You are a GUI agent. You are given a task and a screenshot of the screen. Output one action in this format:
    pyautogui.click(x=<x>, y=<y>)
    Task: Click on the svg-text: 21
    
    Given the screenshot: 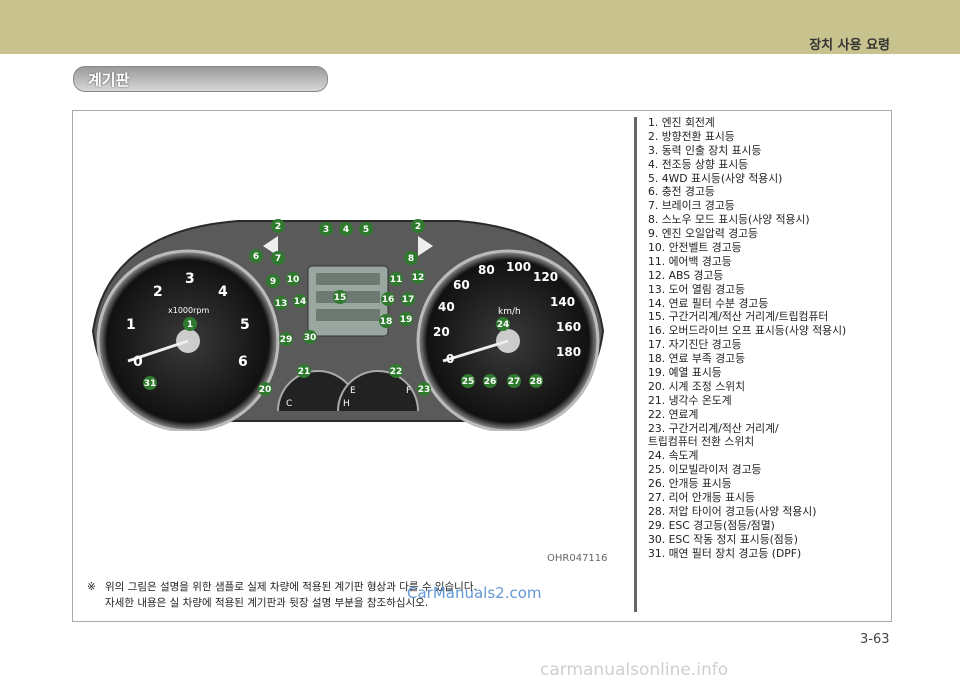 What is the action you would take?
    pyautogui.click(x=304, y=372)
    